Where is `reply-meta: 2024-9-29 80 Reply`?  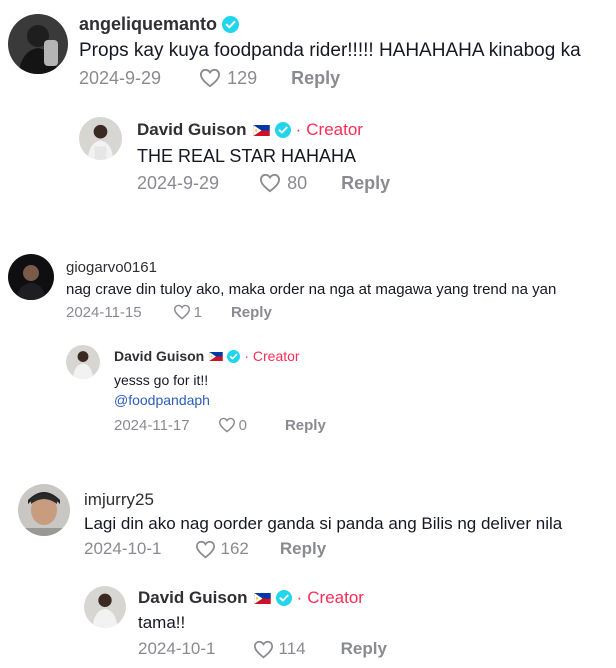
reply-meta: 2024-9-29 80 Reply is located at coordinates (263, 183).